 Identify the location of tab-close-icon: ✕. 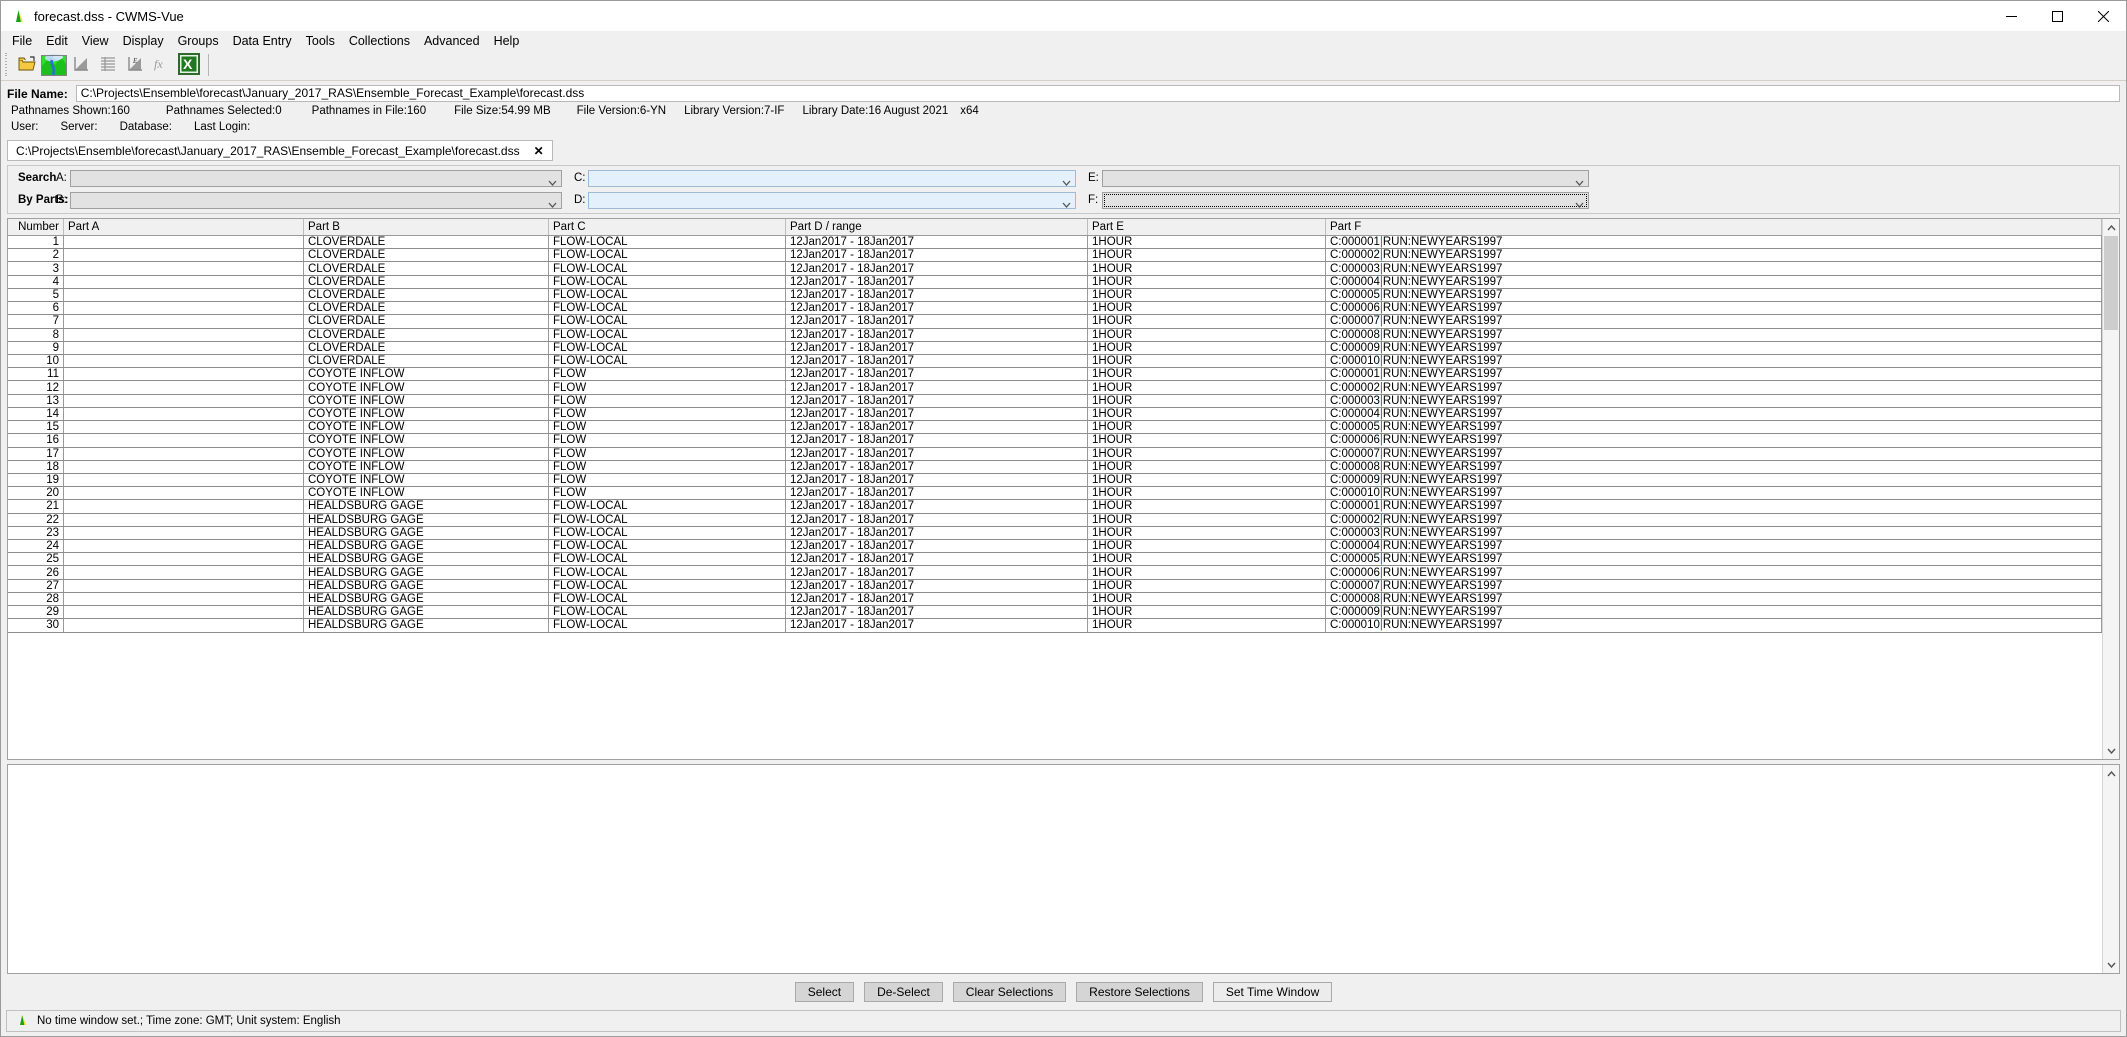
(539, 151).